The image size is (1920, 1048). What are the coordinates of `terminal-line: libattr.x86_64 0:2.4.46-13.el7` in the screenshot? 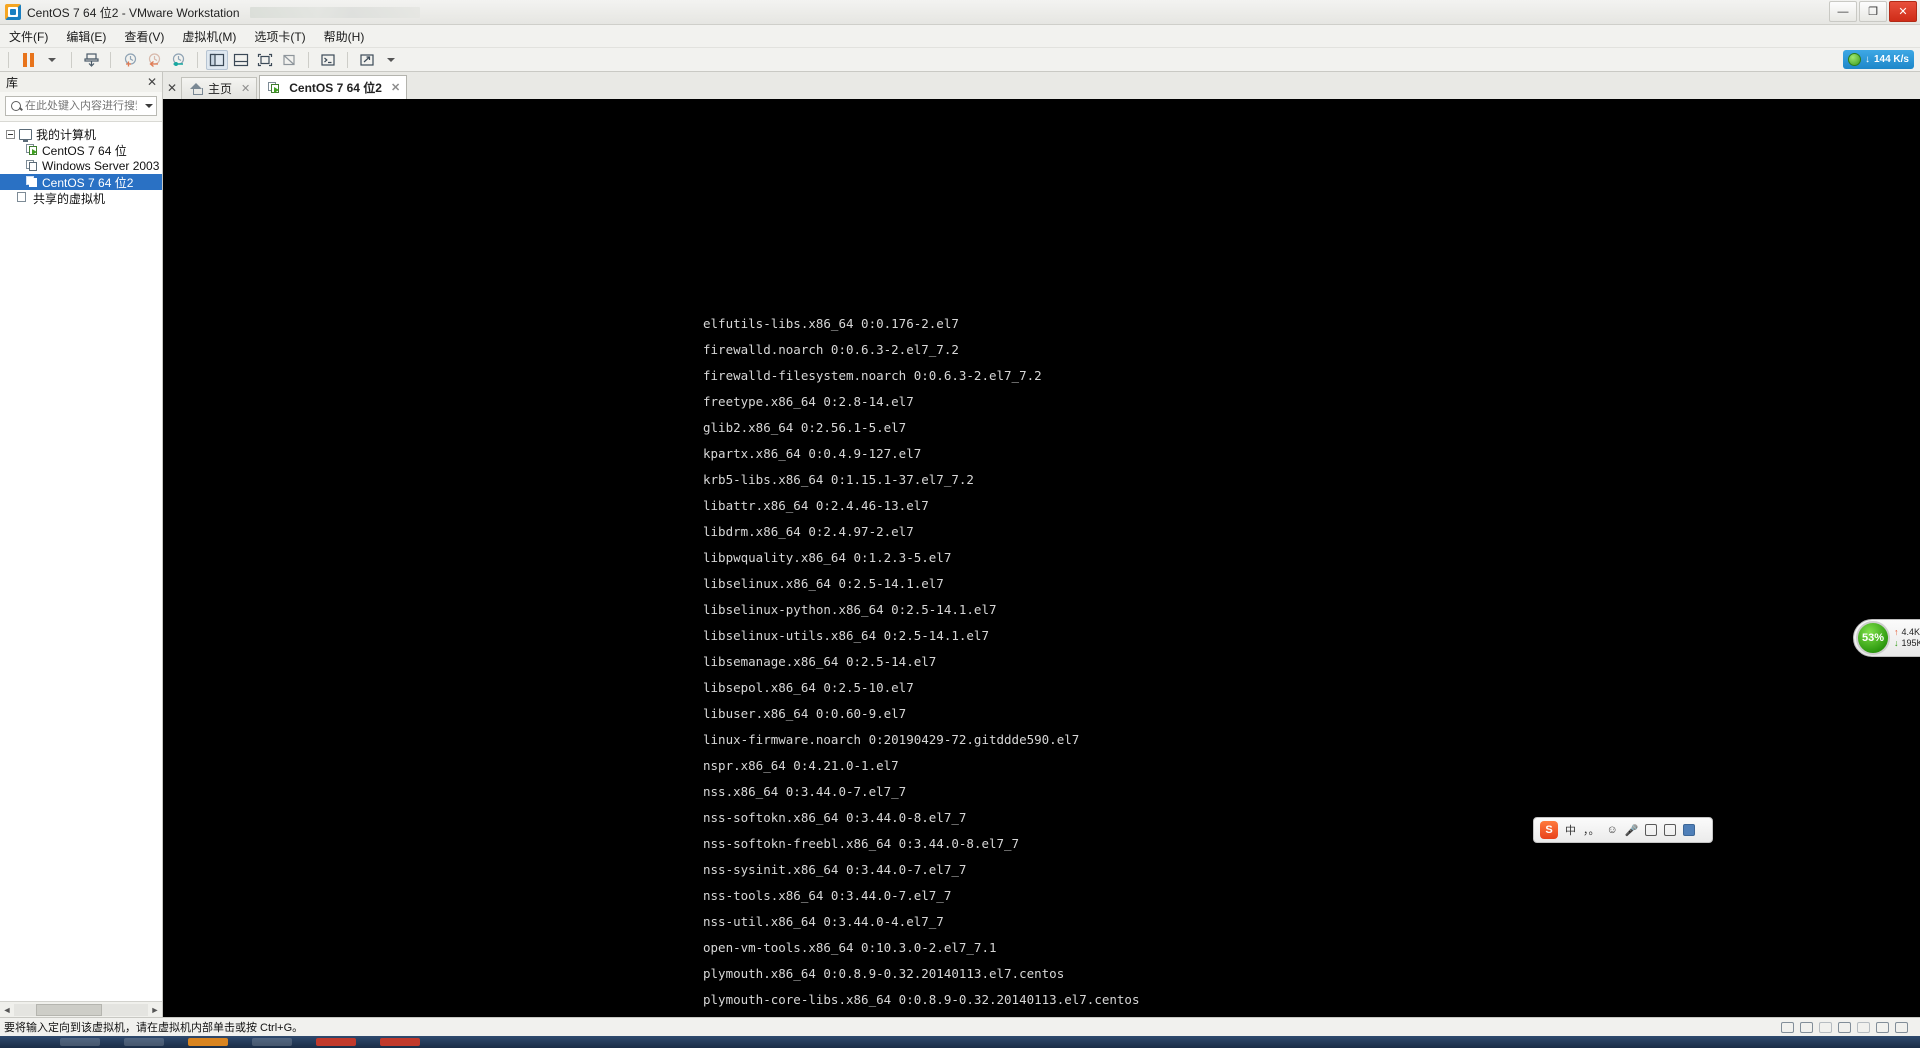 It's located at (816, 505).